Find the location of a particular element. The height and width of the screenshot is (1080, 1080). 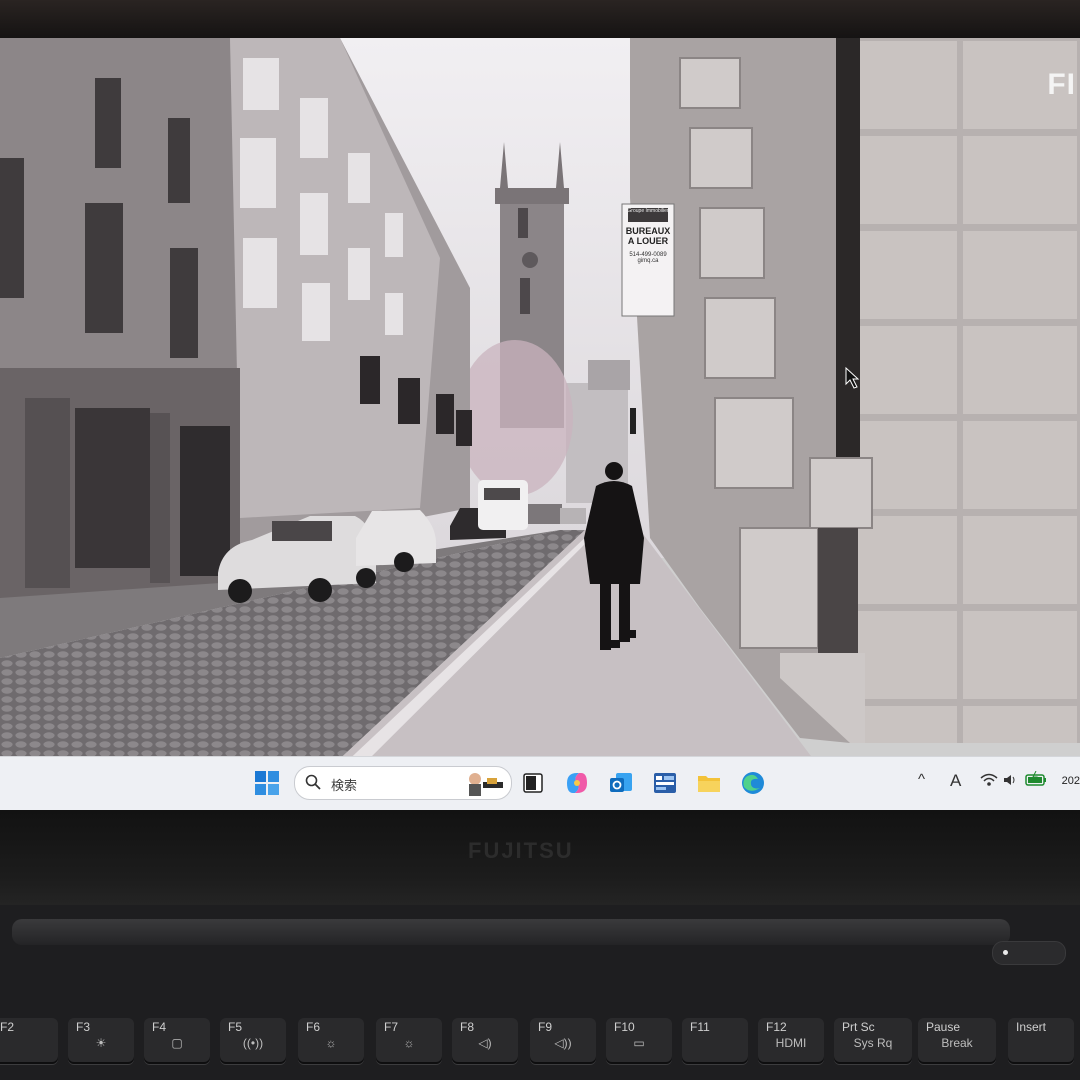

start-icon is located at coordinates (267, 783).